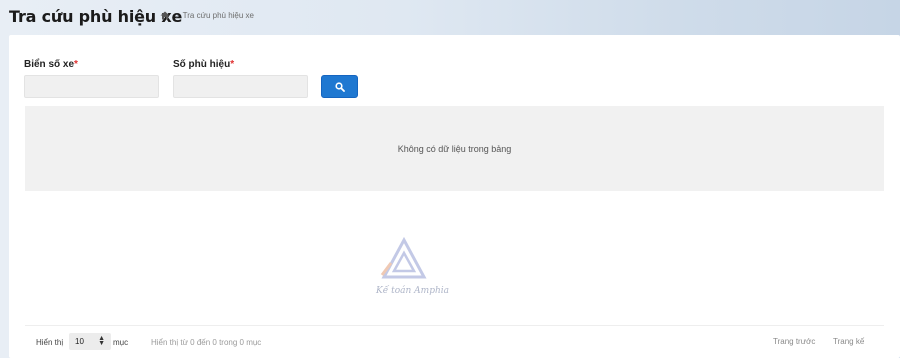 This screenshot has height=358, width=900. Describe the element at coordinates (101, 341) in the screenshot. I see `updown-arrows-icon: ▲ ▼` at that location.